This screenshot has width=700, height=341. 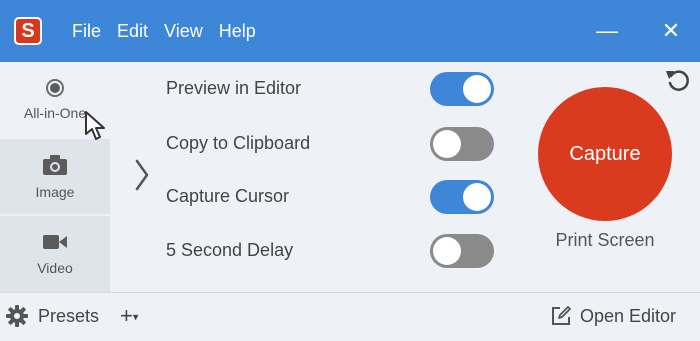 I want to click on 5-second-delay-toggle, so click(x=462, y=251).